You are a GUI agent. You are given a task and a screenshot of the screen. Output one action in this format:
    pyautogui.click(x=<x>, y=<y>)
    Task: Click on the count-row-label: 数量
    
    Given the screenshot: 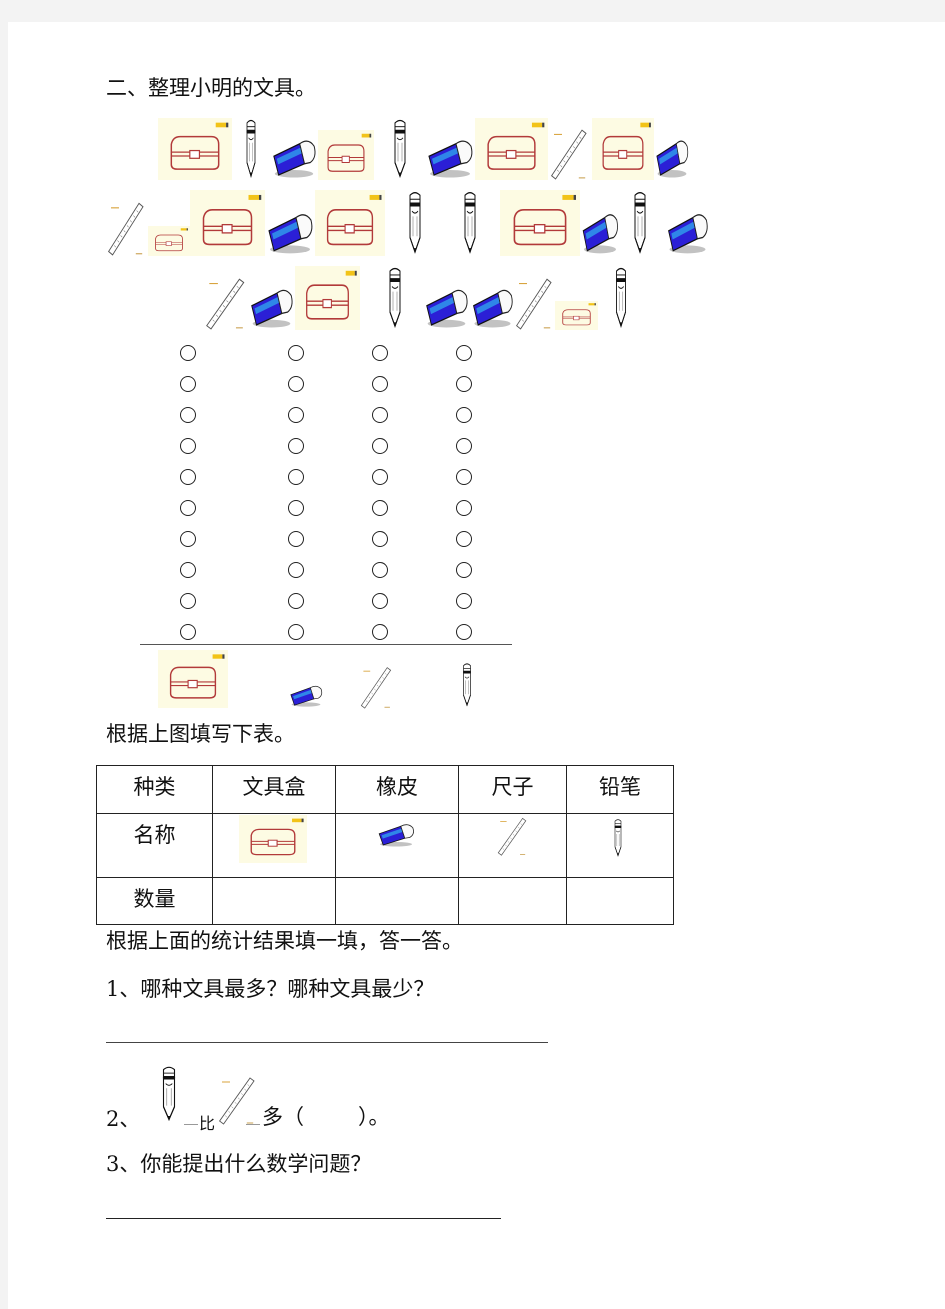 What is the action you would take?
    pyautogui.click(x=154, y=901)
    